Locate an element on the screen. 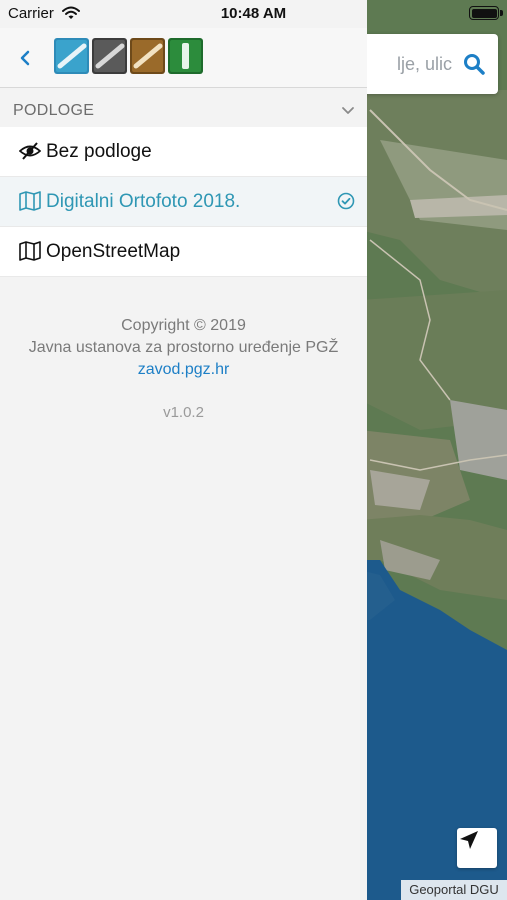 The width and height of the screenshot is (507, 900). eye-slash-icon is located at coordinates (30, 153).